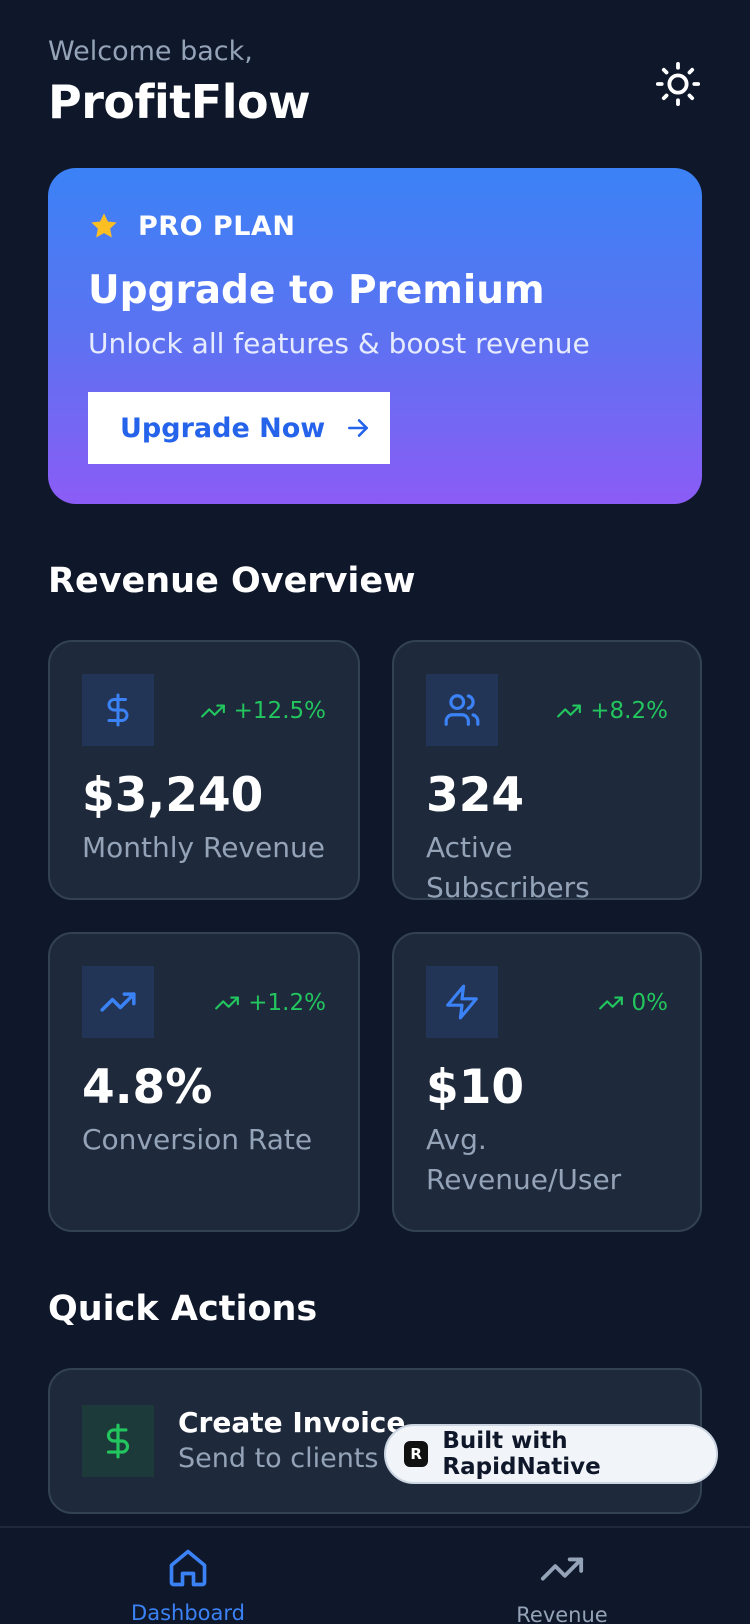 Image resolution: width=750 pixels, height=1624 pixels. I want to click on trend-value: 0%, so click(650, 1003).